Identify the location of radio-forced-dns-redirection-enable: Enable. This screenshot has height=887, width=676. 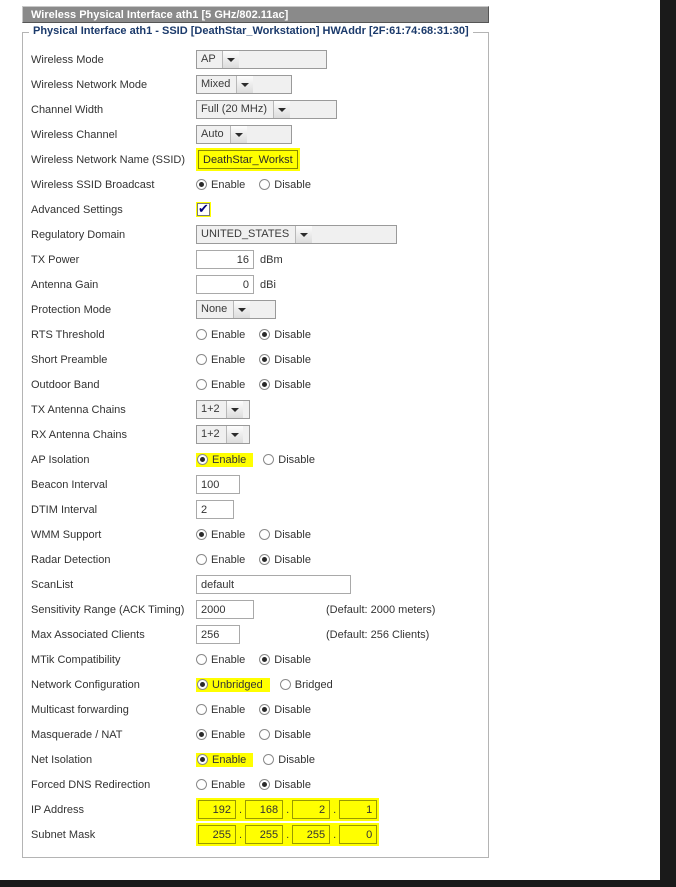
(220, 785).